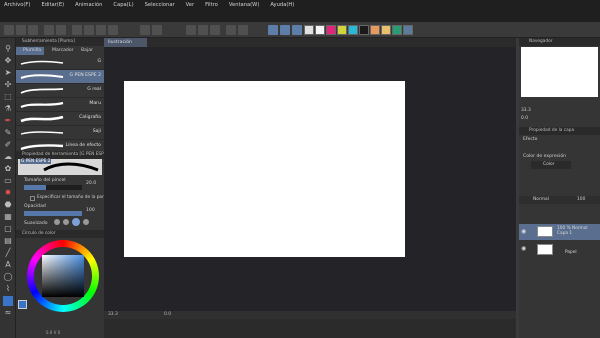 The width and height of the screenshot is (600, 338). I want to click on redo-icon, so click(61, 30).